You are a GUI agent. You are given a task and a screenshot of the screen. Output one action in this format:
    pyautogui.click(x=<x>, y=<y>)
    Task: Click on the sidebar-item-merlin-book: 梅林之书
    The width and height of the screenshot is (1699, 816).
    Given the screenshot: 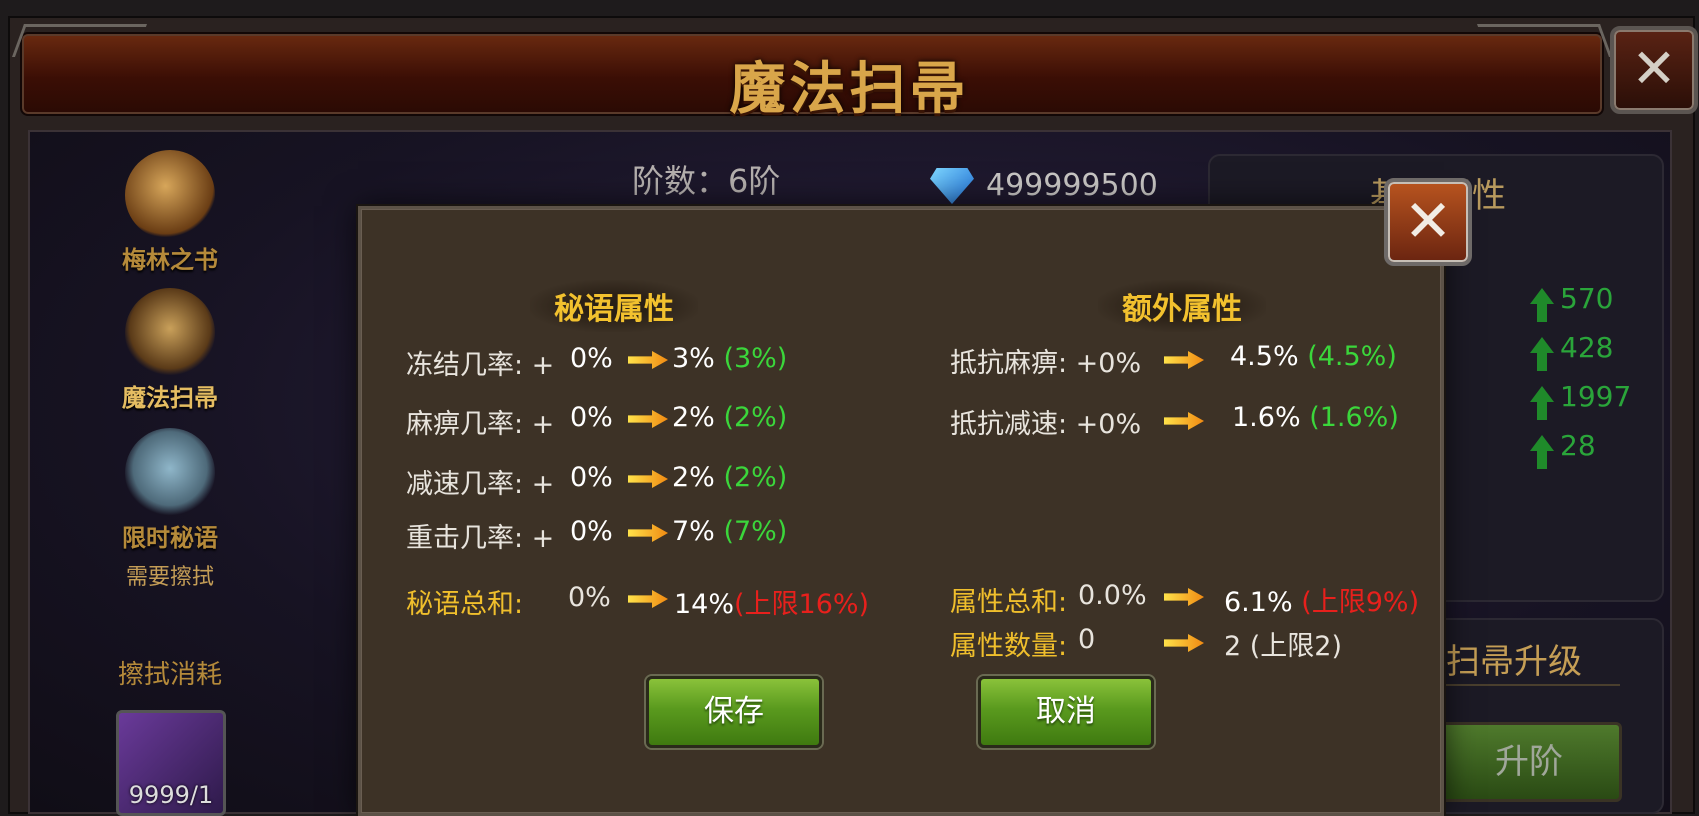 What is the action you would take?
    pyautogui.click(x=170, y=212)
    